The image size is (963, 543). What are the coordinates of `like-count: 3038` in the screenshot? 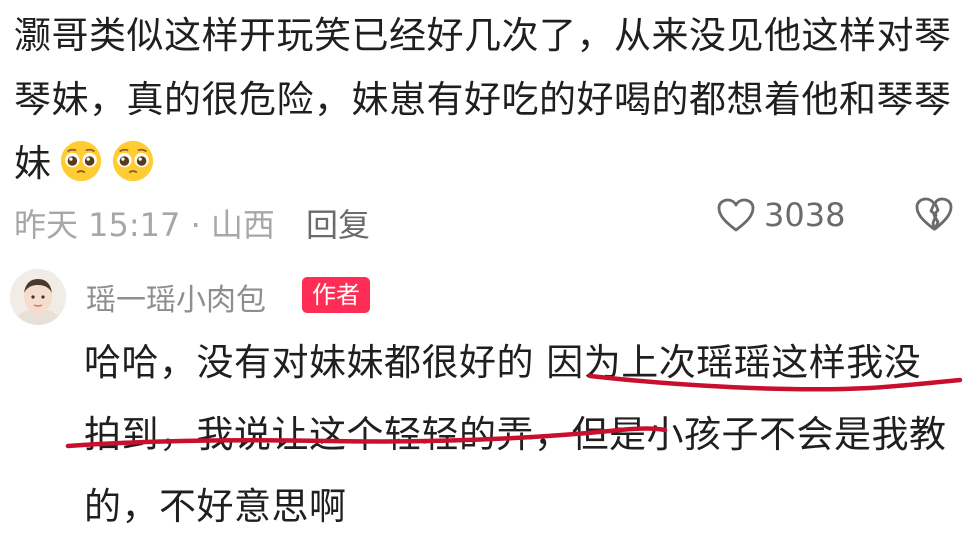 It's located at (805, 215).